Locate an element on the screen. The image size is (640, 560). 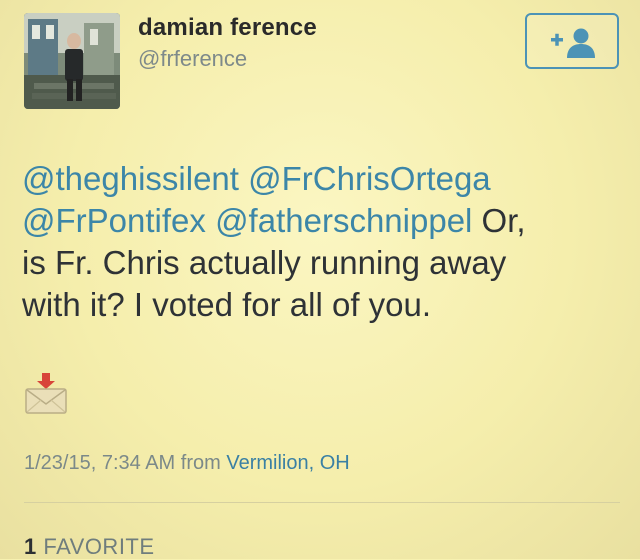
mention-link: @theghissilent is located at coordinates (130, 178).